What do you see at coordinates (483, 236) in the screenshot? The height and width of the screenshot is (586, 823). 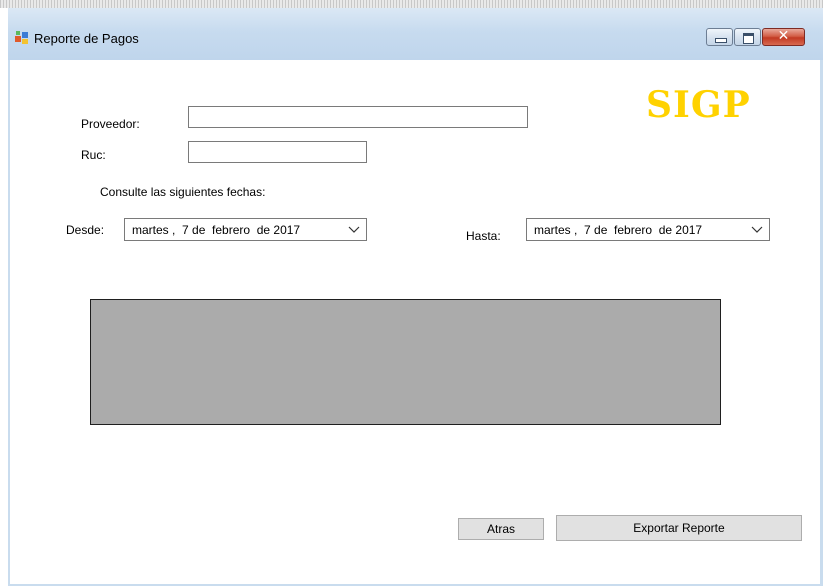 I see `hasta-label: Hasta:` at bounding box center [483, 236].